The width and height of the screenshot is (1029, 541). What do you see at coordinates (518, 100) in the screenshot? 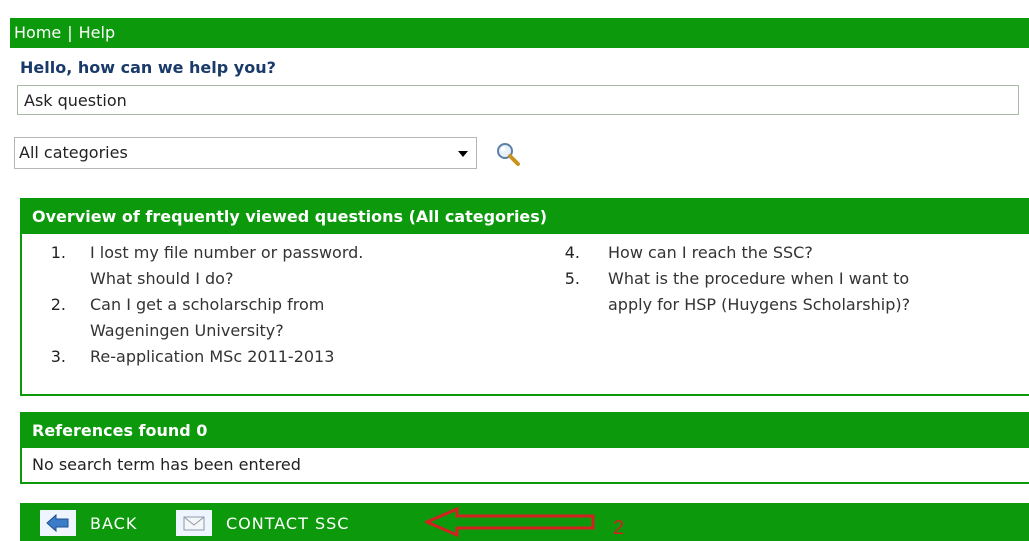
I see `ask-question-input` at bounding box center [518, 100].